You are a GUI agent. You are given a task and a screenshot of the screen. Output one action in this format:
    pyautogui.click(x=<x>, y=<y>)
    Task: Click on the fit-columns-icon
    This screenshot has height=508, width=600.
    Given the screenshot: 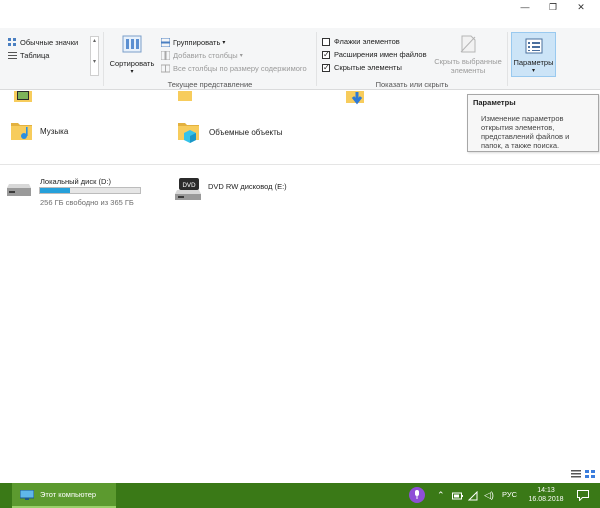 What is the action you would take?
    pyautogui.click(x=165, y=68)
    